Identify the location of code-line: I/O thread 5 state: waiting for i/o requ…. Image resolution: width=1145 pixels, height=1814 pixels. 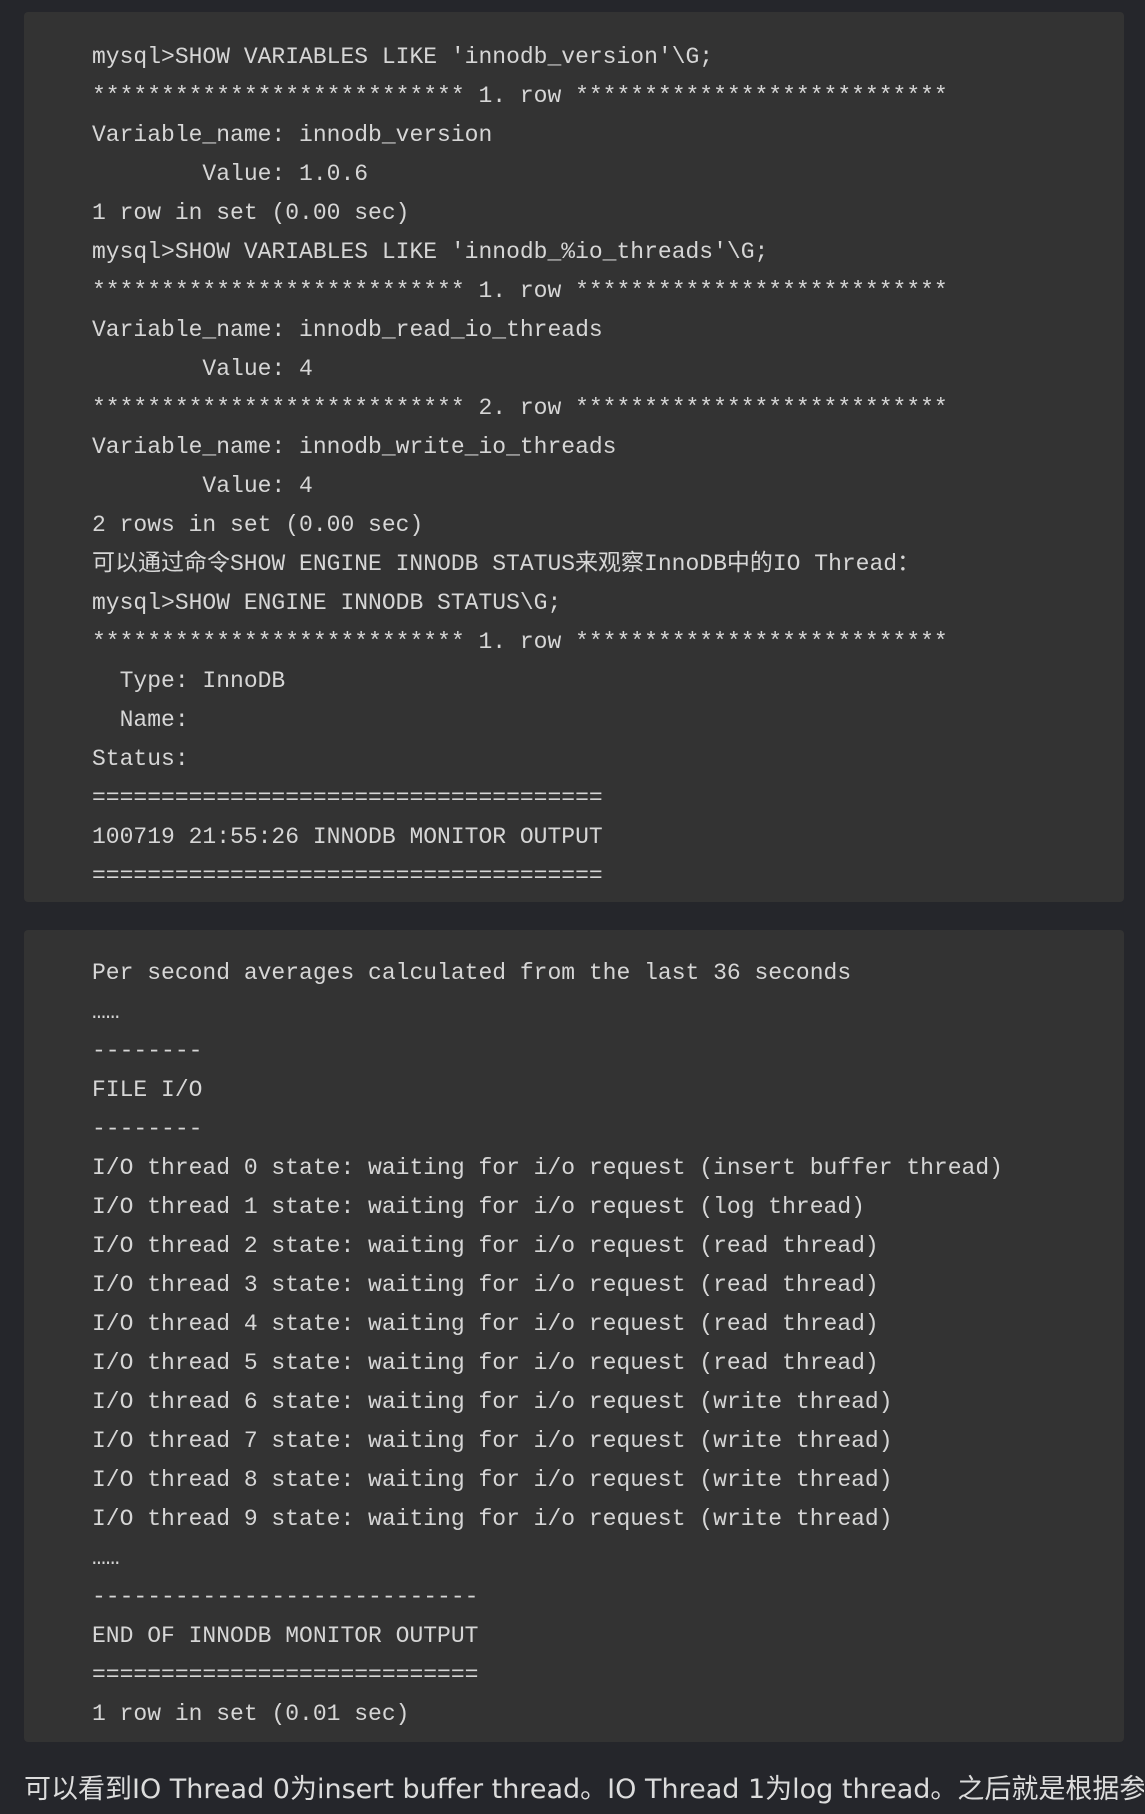
(485, 1363).